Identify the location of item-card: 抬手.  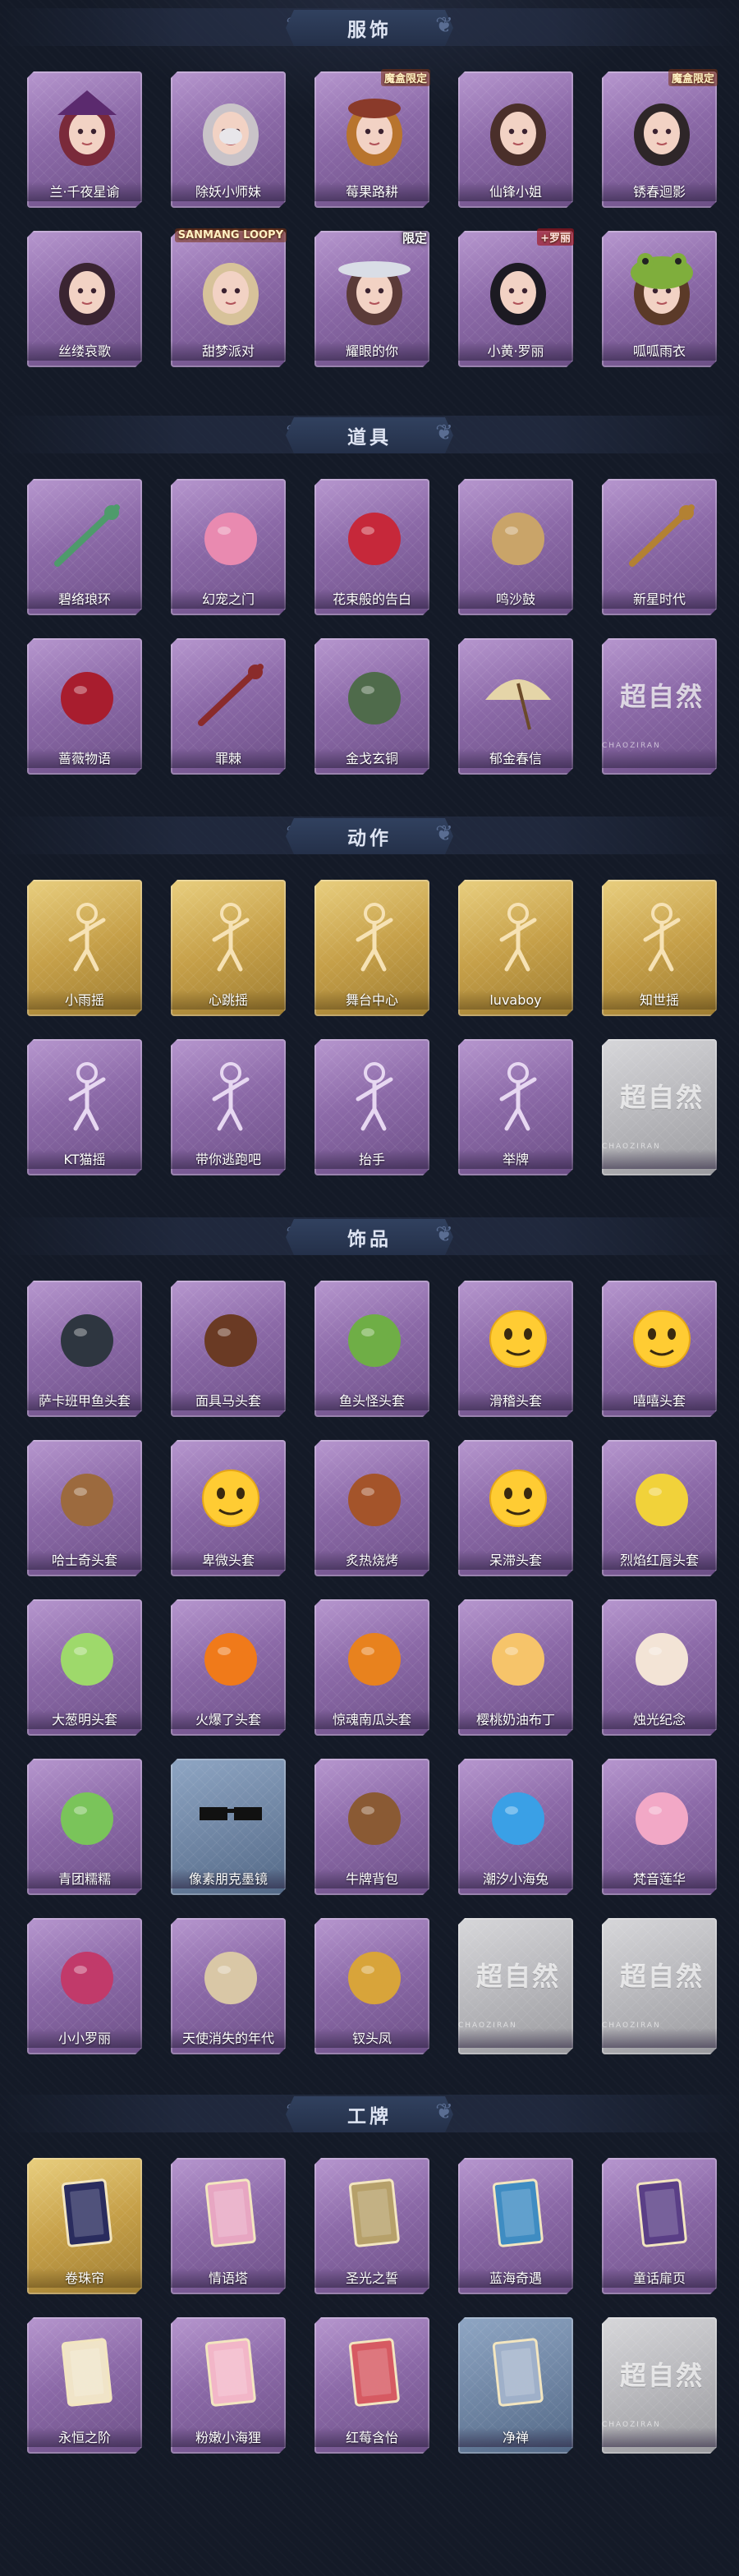
(372, 1107).